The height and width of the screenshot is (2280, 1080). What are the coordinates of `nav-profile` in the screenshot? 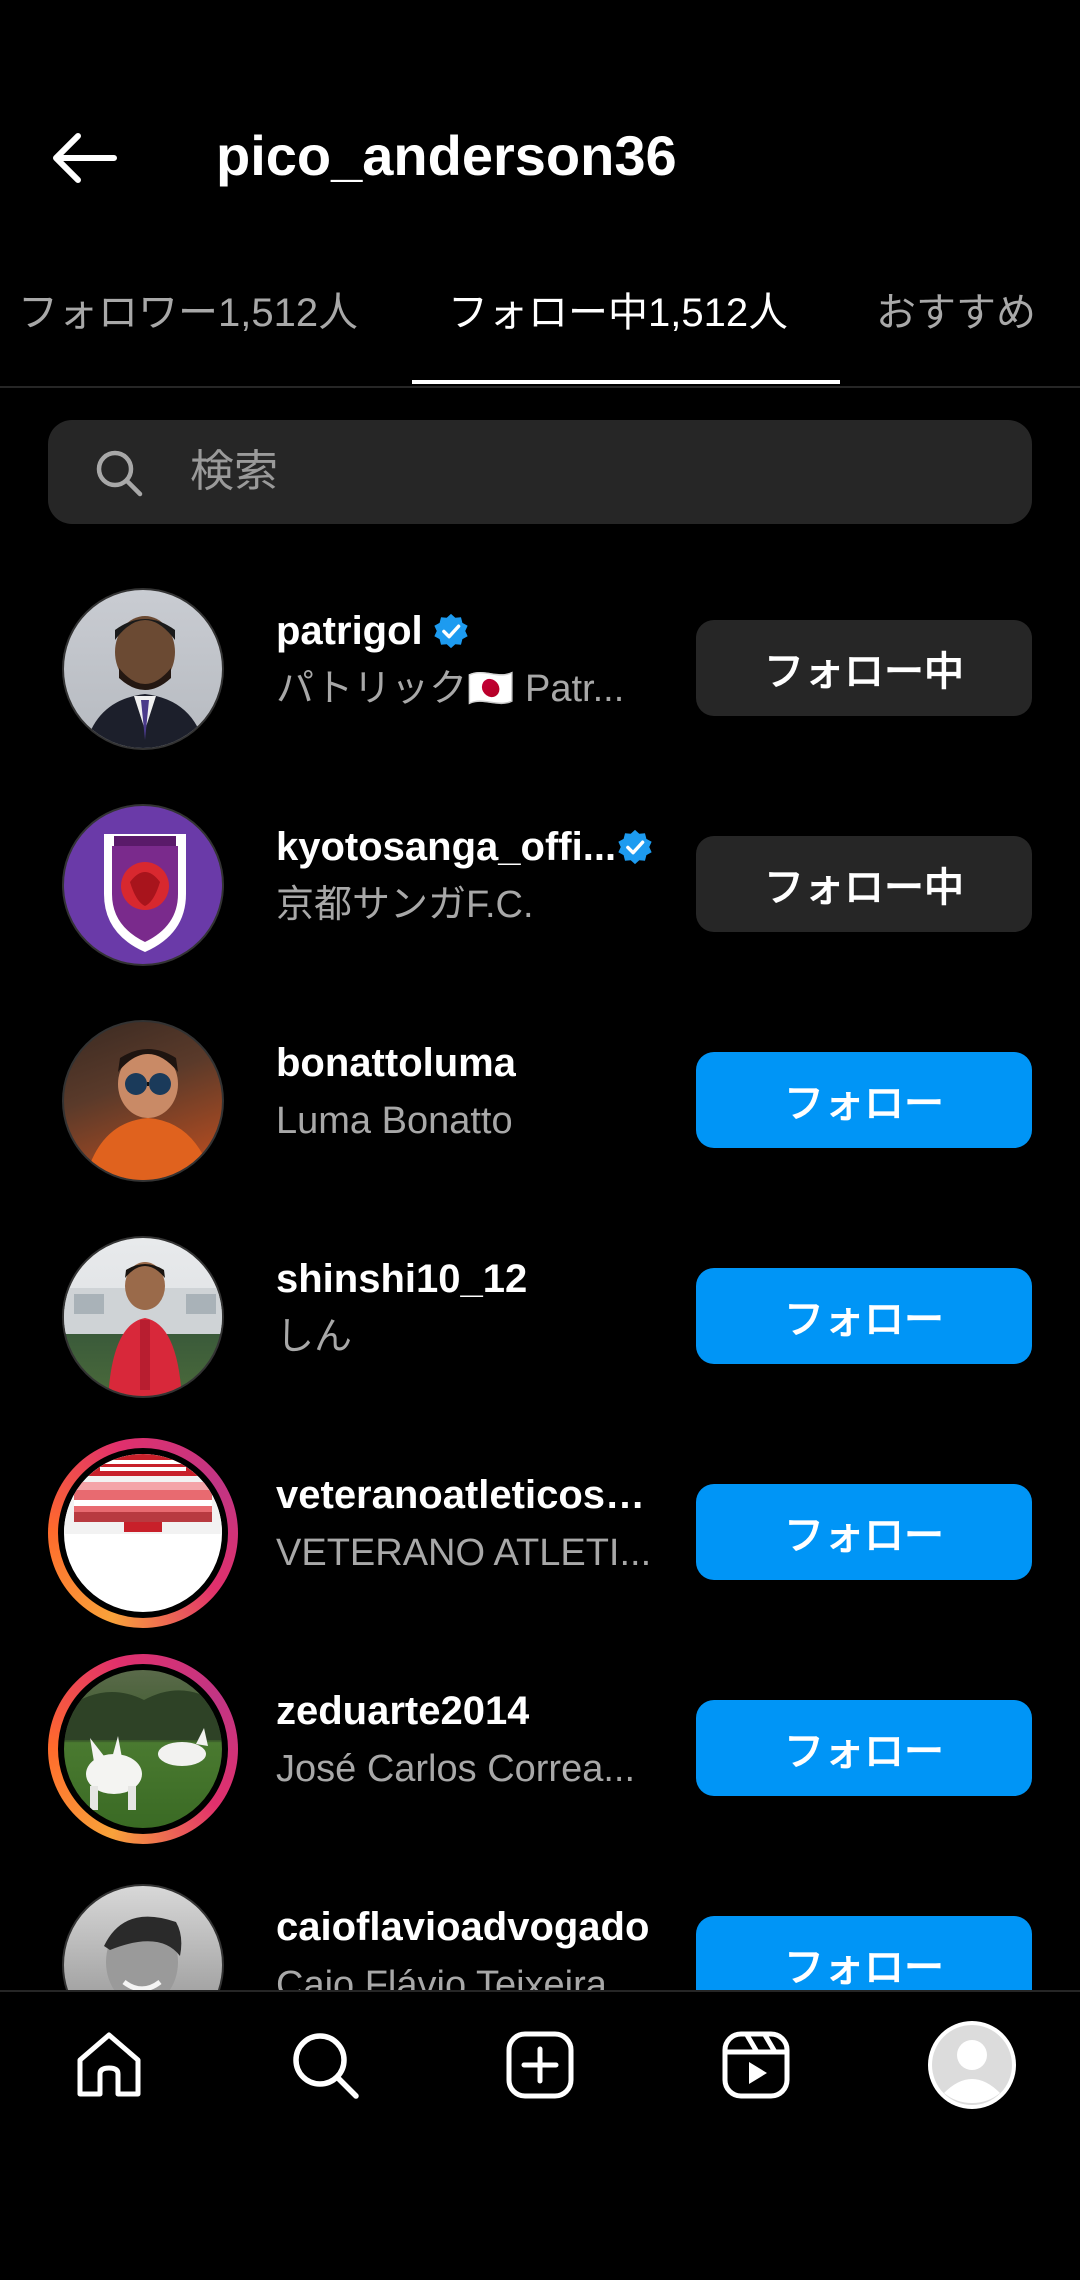 It's located at (972, 2065).